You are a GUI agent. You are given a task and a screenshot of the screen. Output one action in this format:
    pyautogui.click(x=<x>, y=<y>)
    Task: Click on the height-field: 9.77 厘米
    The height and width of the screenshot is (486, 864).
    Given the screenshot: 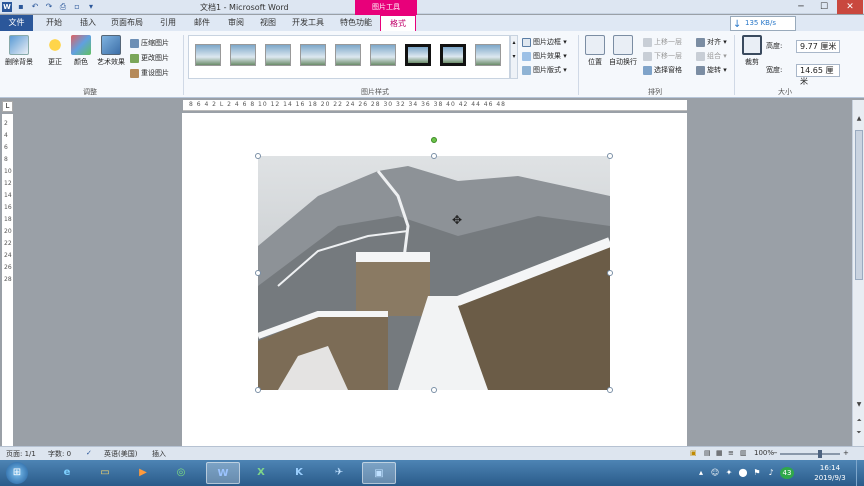 What is the action you would take?
    pyautogui.click(x=818, y=46)
    